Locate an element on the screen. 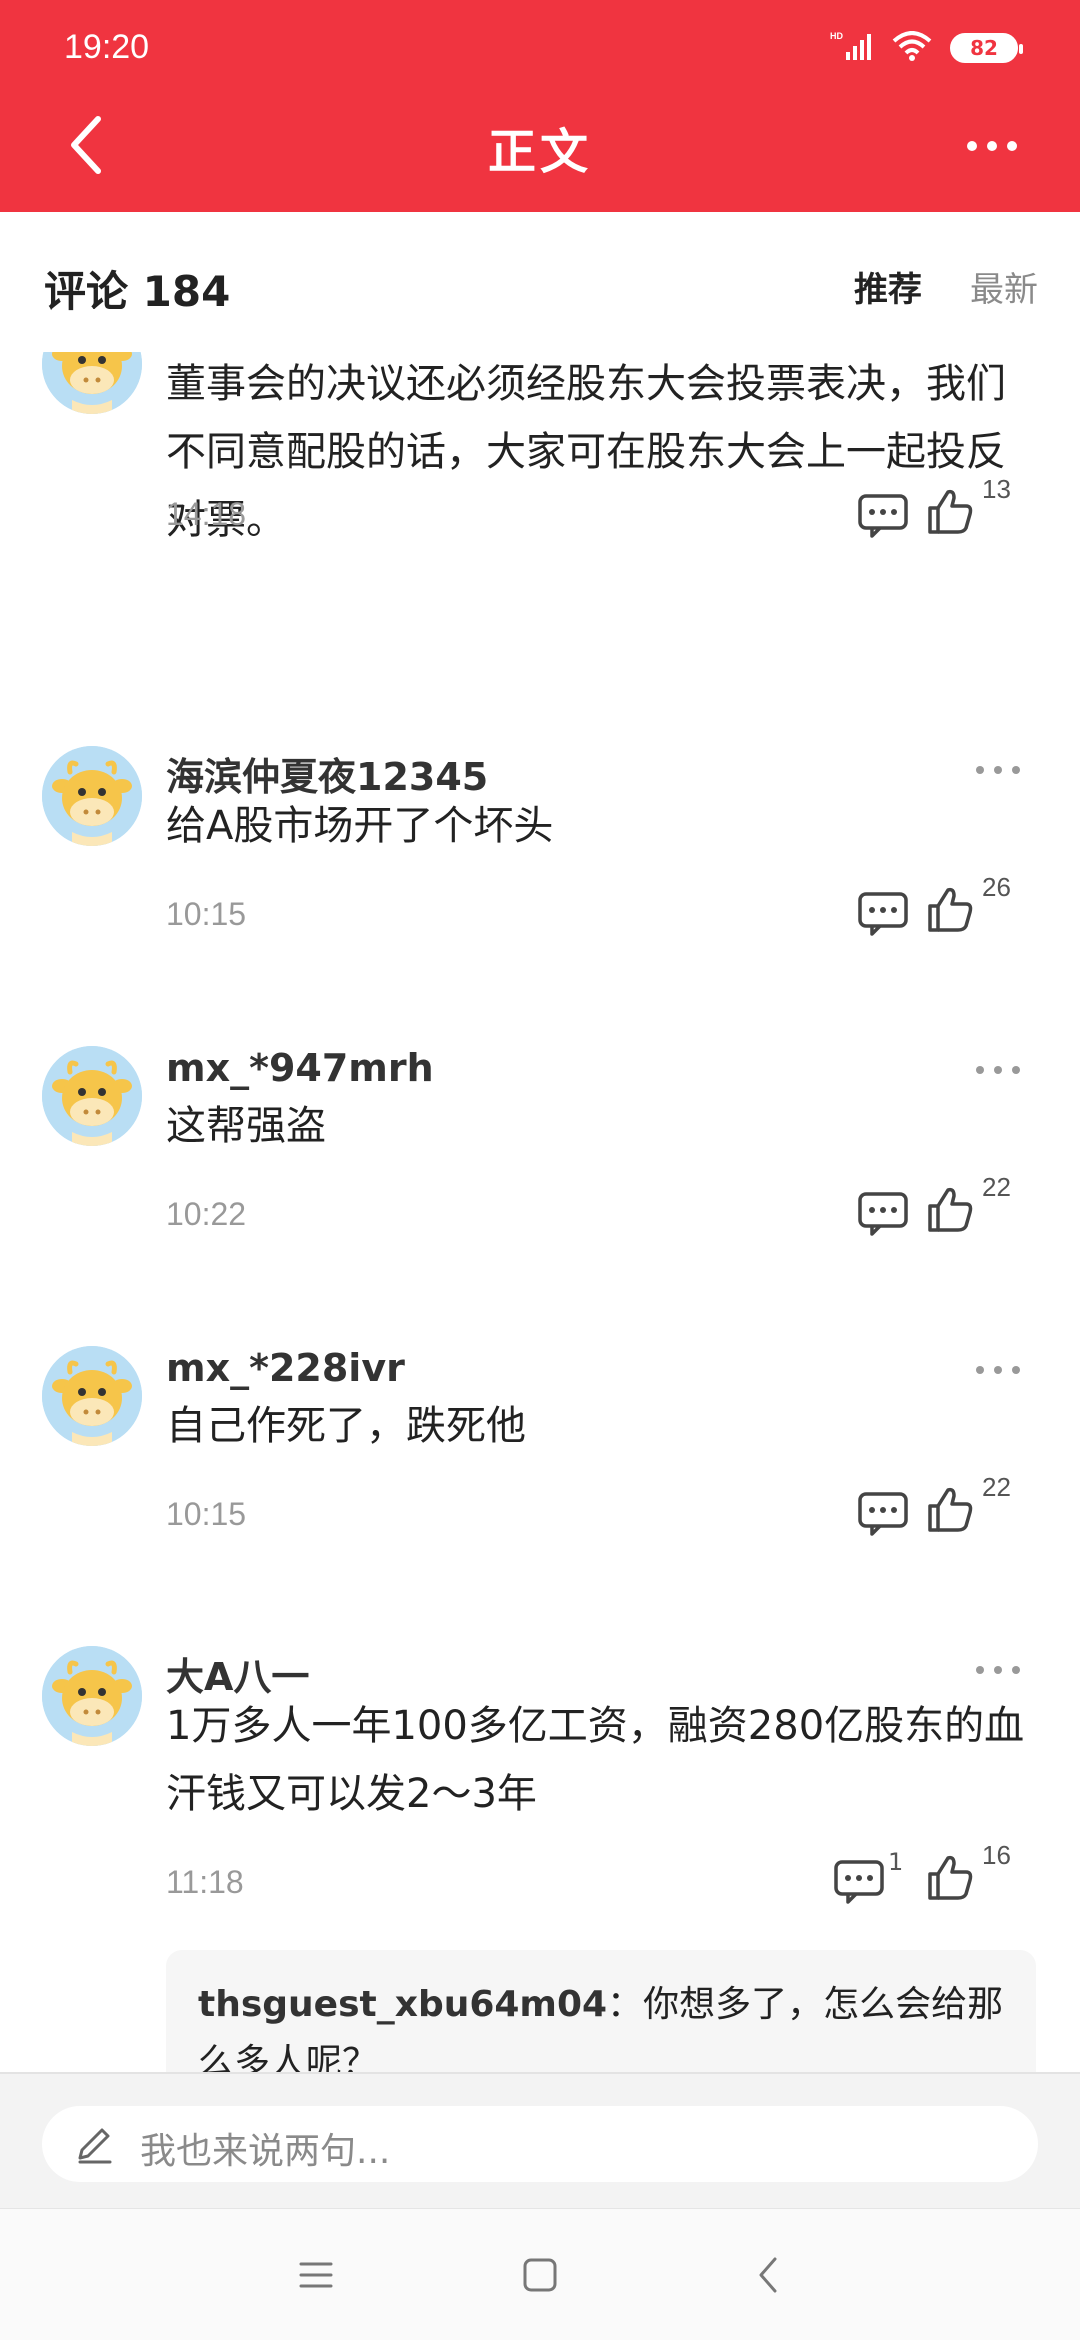 This screenshot has height=2340, width=1080. menu-icon is located at coordinates (316, 2275).